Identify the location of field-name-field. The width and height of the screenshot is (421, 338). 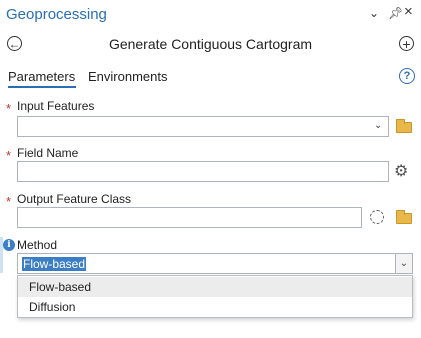
(203, 171).